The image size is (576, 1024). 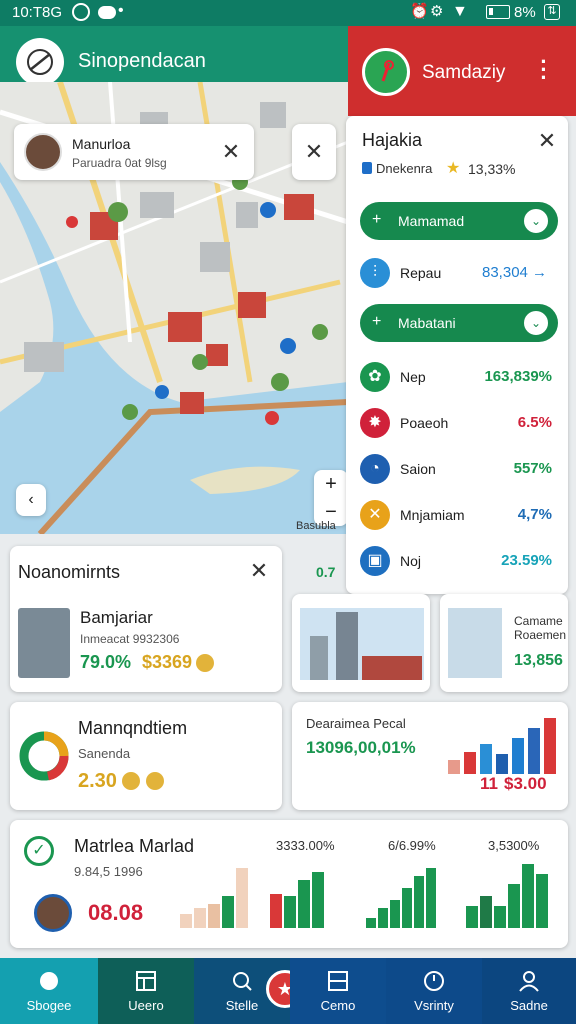 What do you see at coordinates (116, 617) in the screenshot?
I see `profile-name: Bamjariar` at bounding box center [116, 617].